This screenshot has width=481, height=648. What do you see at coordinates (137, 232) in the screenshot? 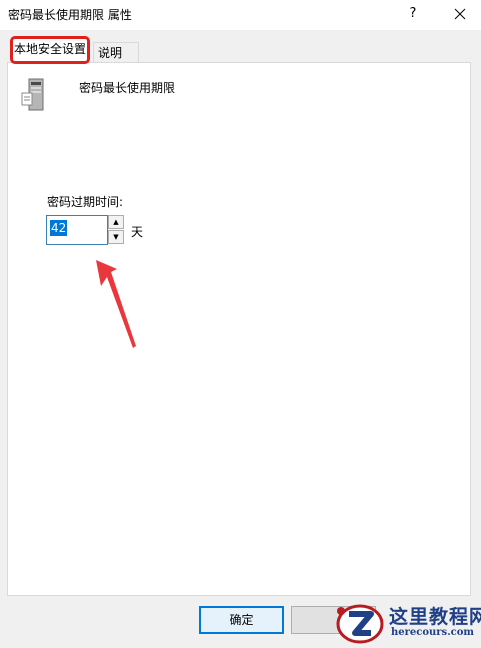
I see `days-unit-label: 天` at bounding box center [137, 232].